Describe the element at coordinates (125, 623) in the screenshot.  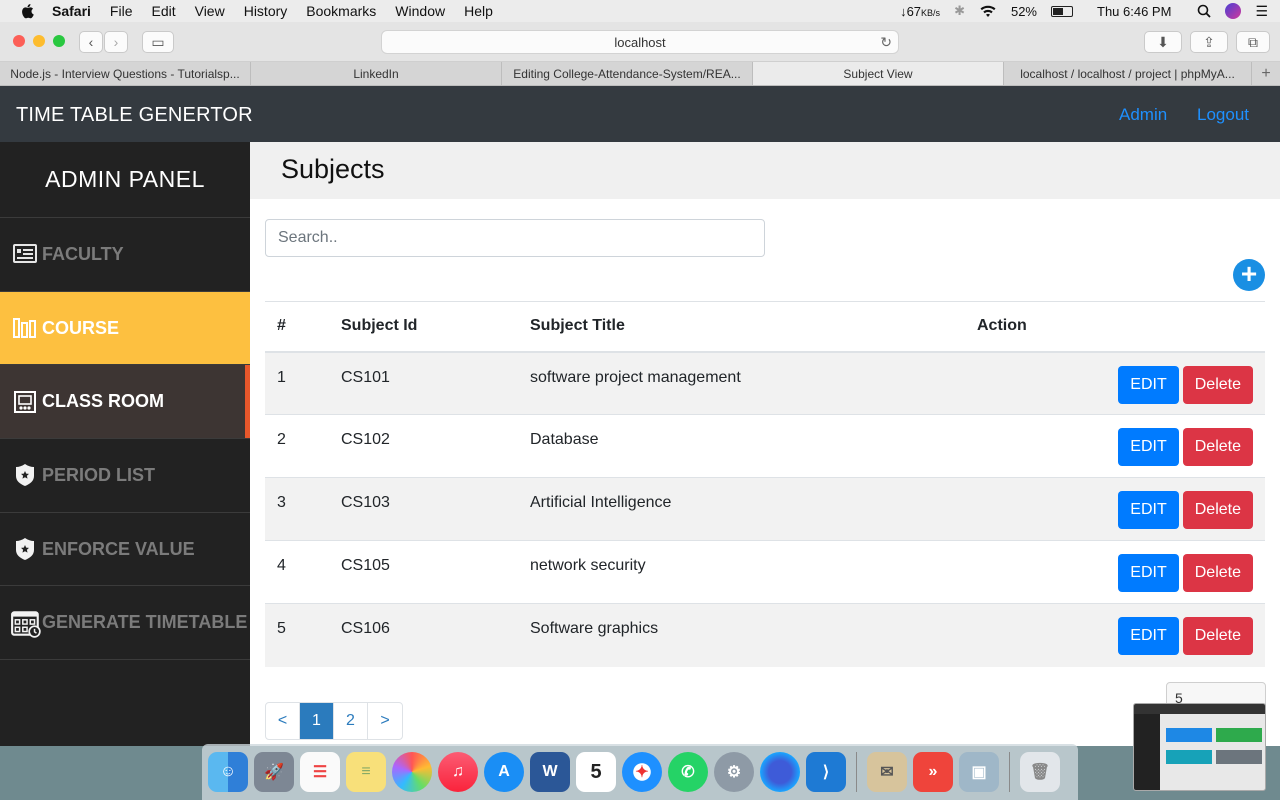
I see `sidebar-item-generate-timetable: GENERATE TIMETABLE` at that location.